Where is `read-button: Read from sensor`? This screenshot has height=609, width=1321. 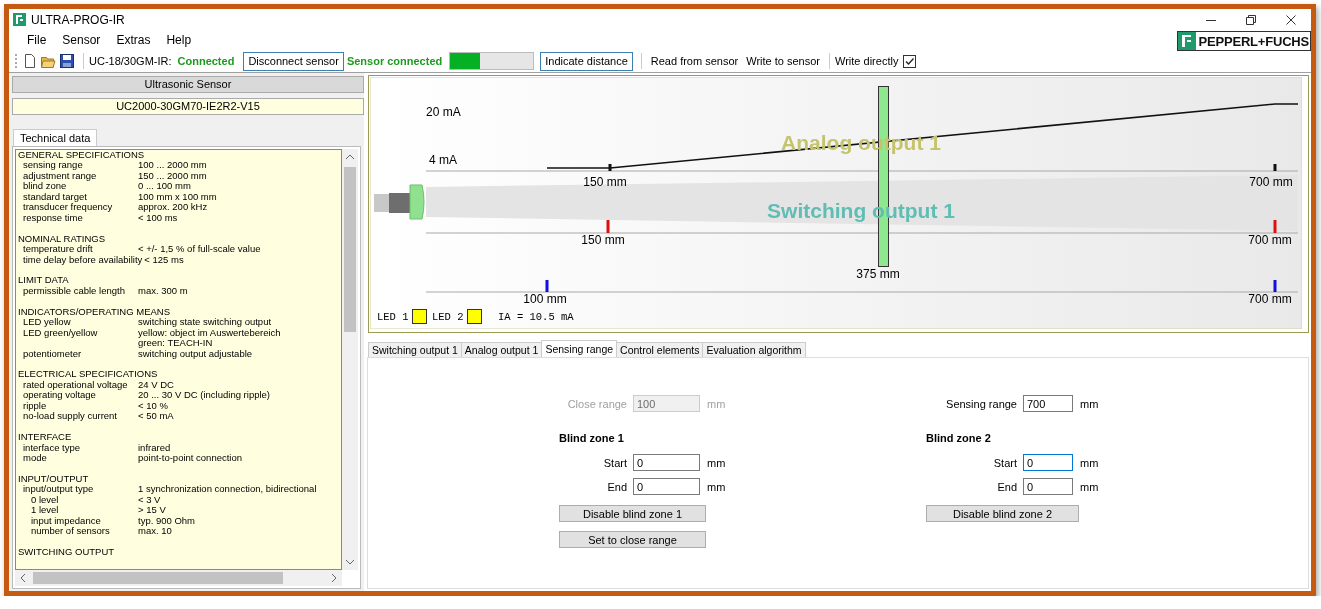
read-button: Read from sensor is located at coordinates (694, 61).